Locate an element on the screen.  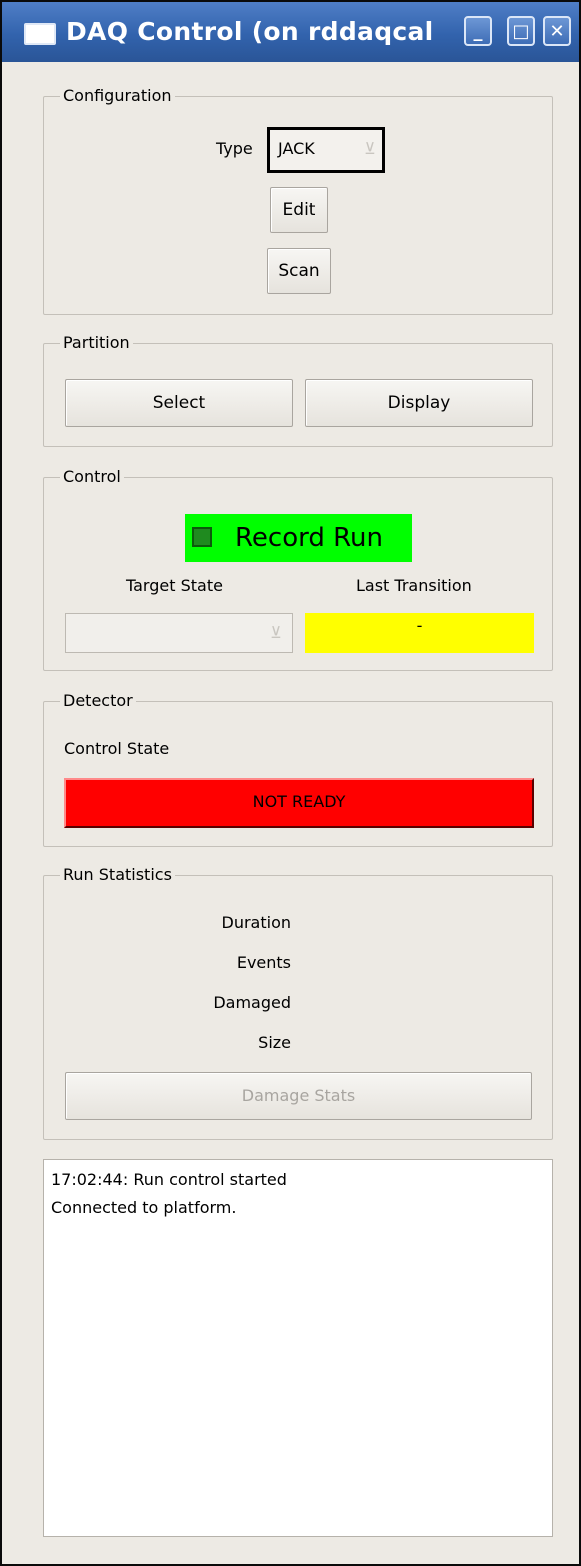
minimize-button: _ is located at coordinates (478, 31).